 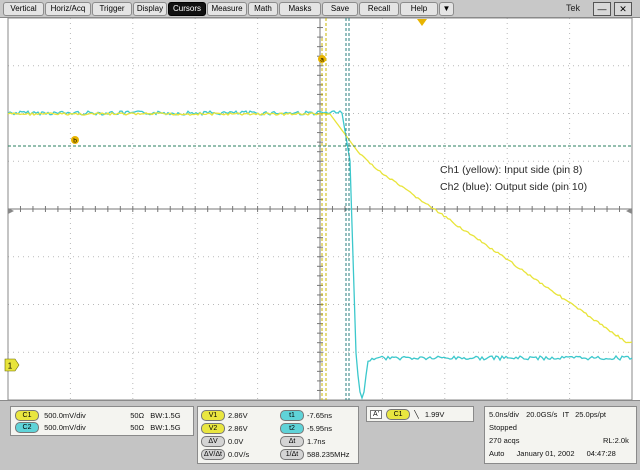 What do you see at coordinates (213, 415) in the screenshot?
I see `v1-badge: V1` at bounding box center [213, 415].